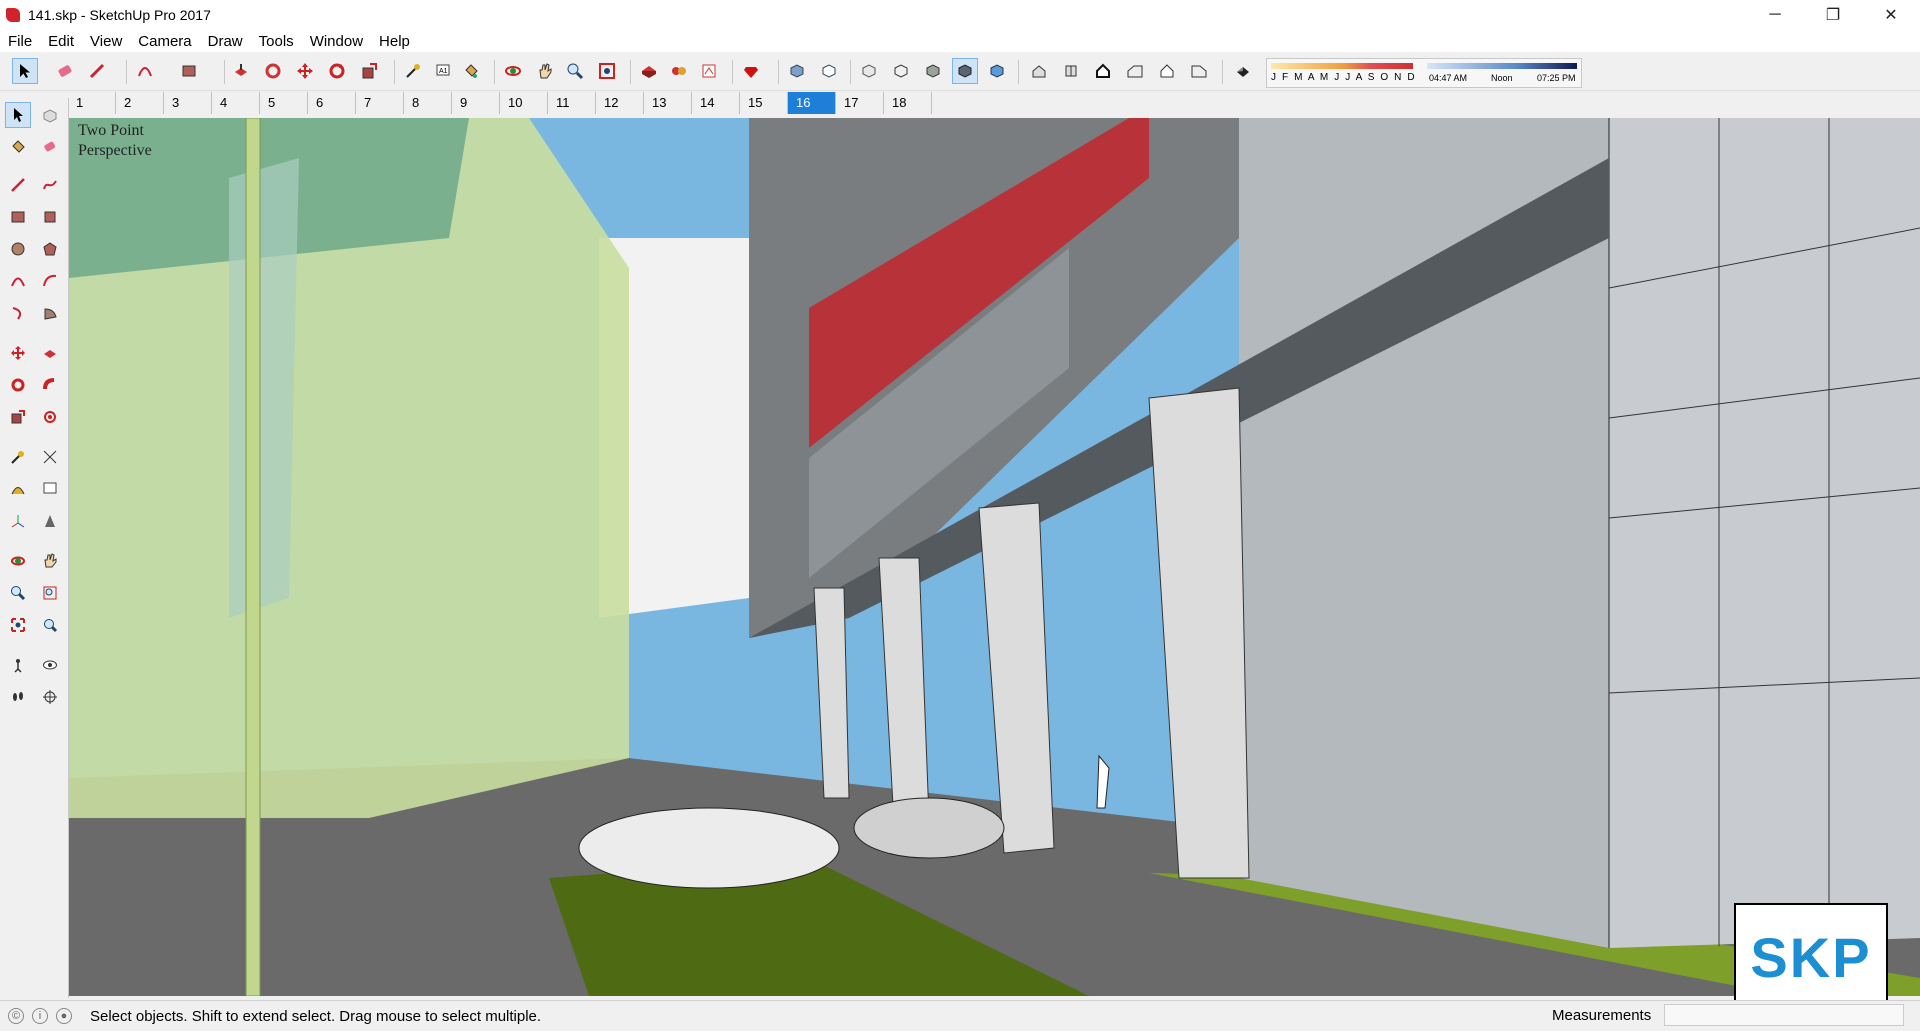  What do you see at coordinates (188, 103) in the screenshot?
I see `scene-tab-3: 3` at bounding box center [188, 103].